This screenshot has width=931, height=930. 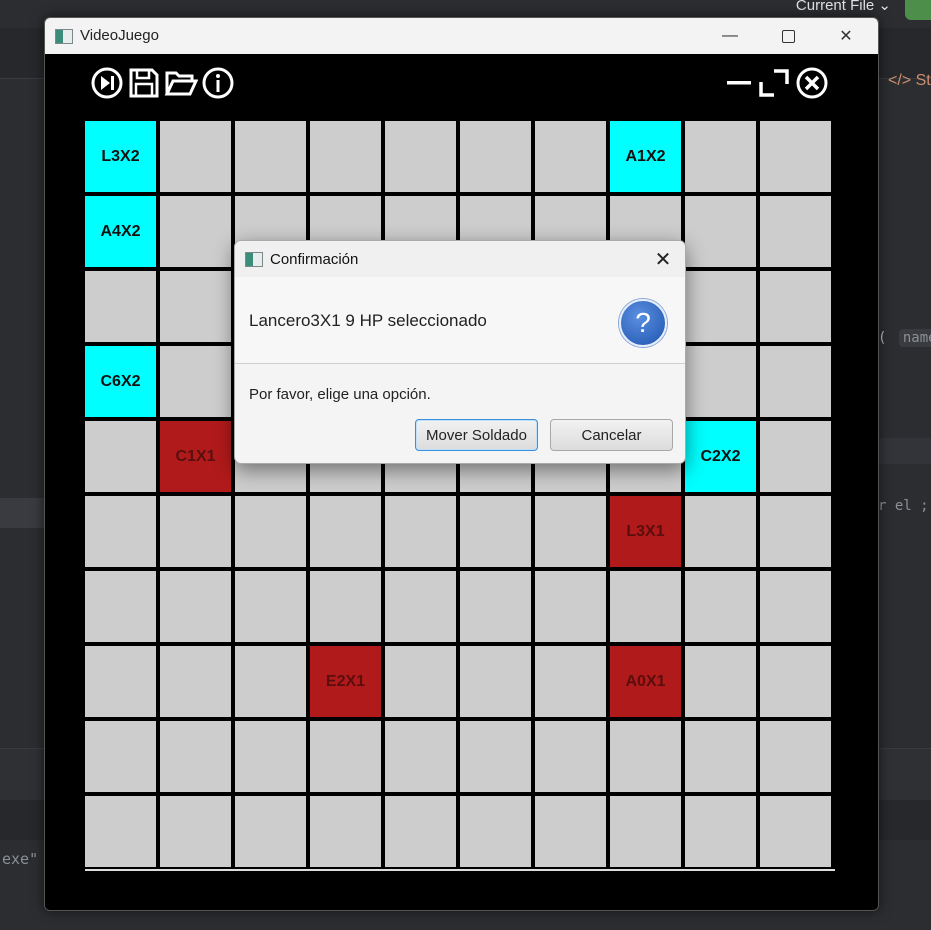 I want to click on board-cell-unit: E2X1, so click(x=345, y=681).